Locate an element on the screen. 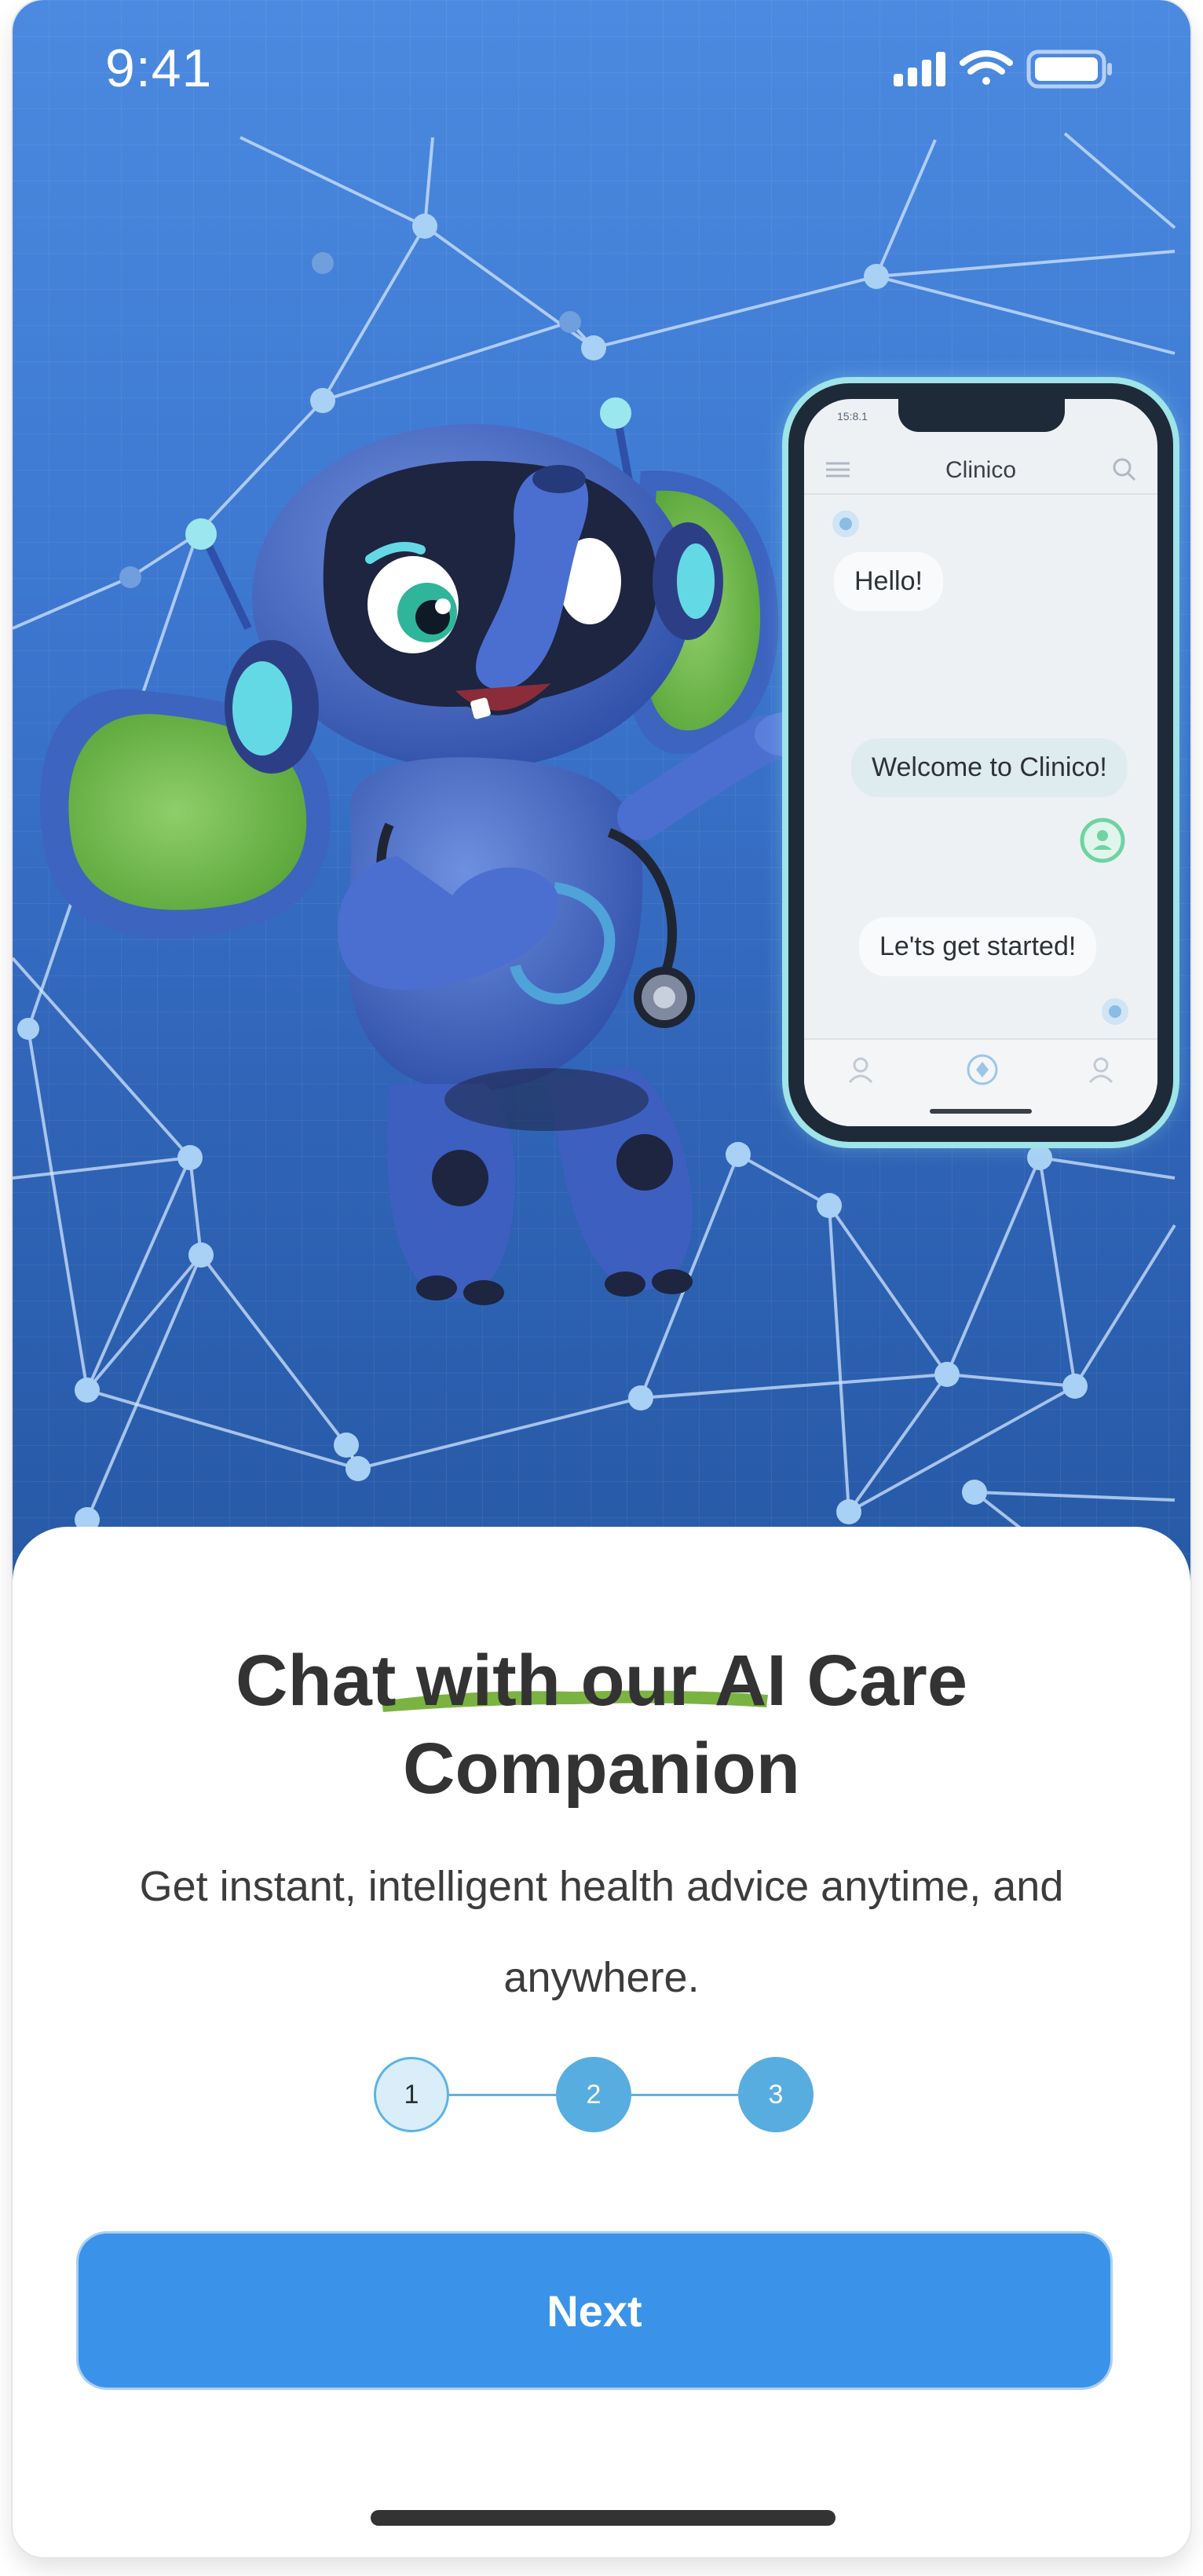  cellular-signal-icon is located at coordinates (919, 69).